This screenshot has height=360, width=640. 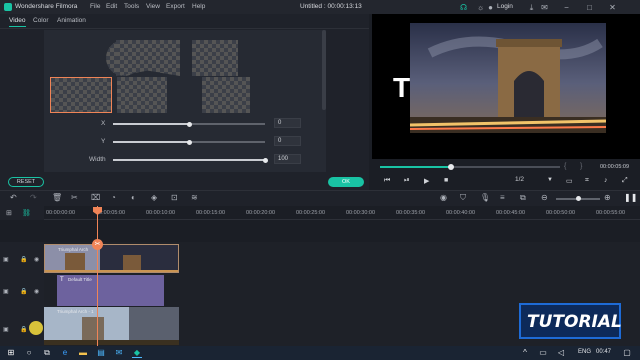 I want to click on snap-icon: ⧉, so click(x=523, y=198).